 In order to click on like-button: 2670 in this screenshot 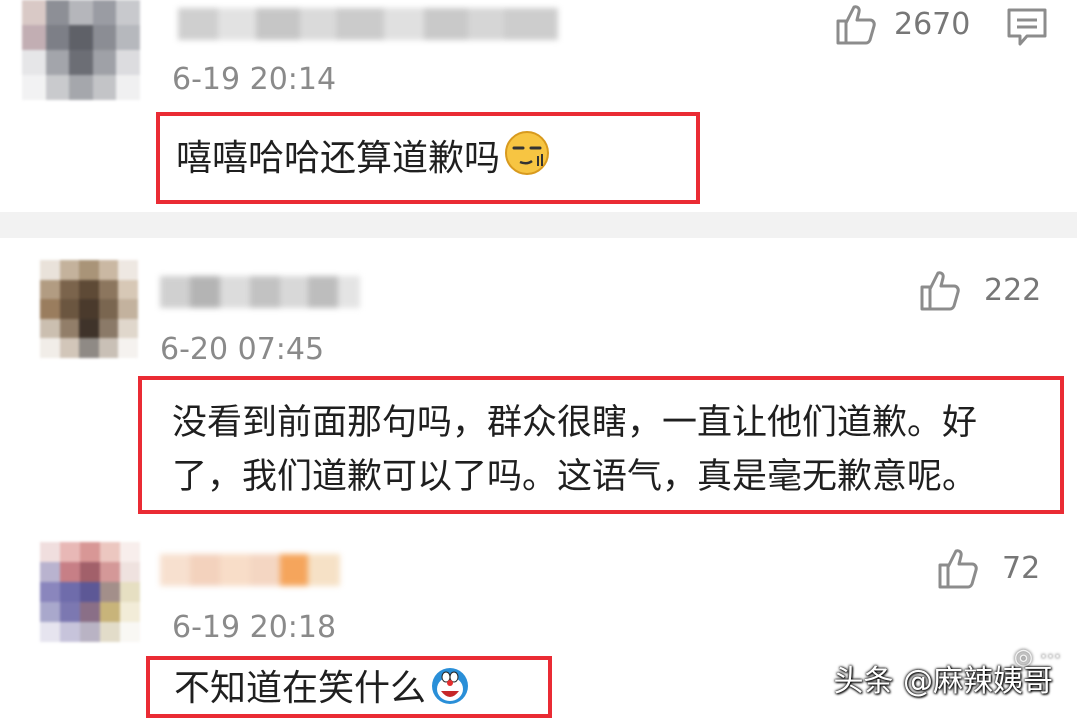, I will do `click(902, 24)`.